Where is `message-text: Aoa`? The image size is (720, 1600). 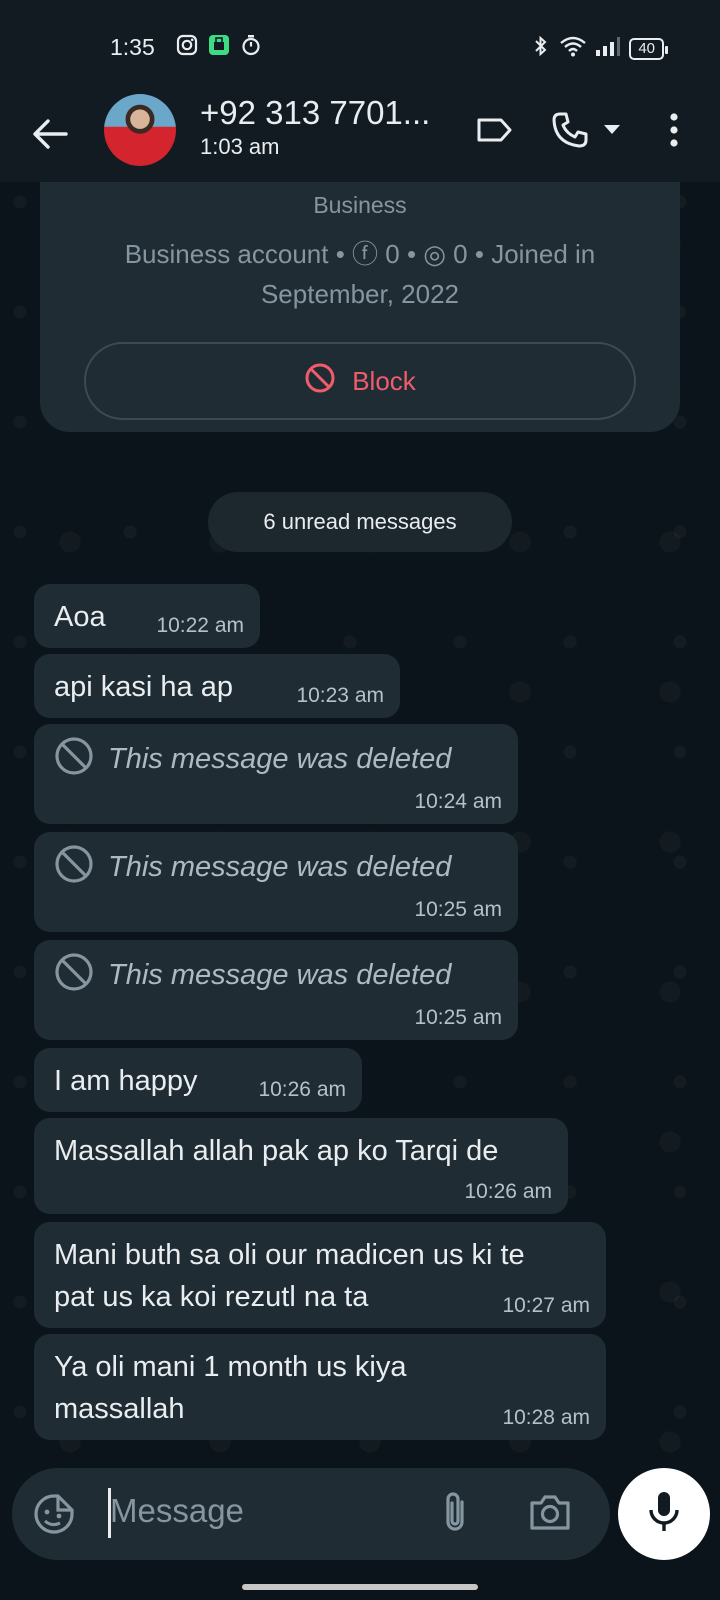
message-text: Aoa is located at coordinates (80, 617).